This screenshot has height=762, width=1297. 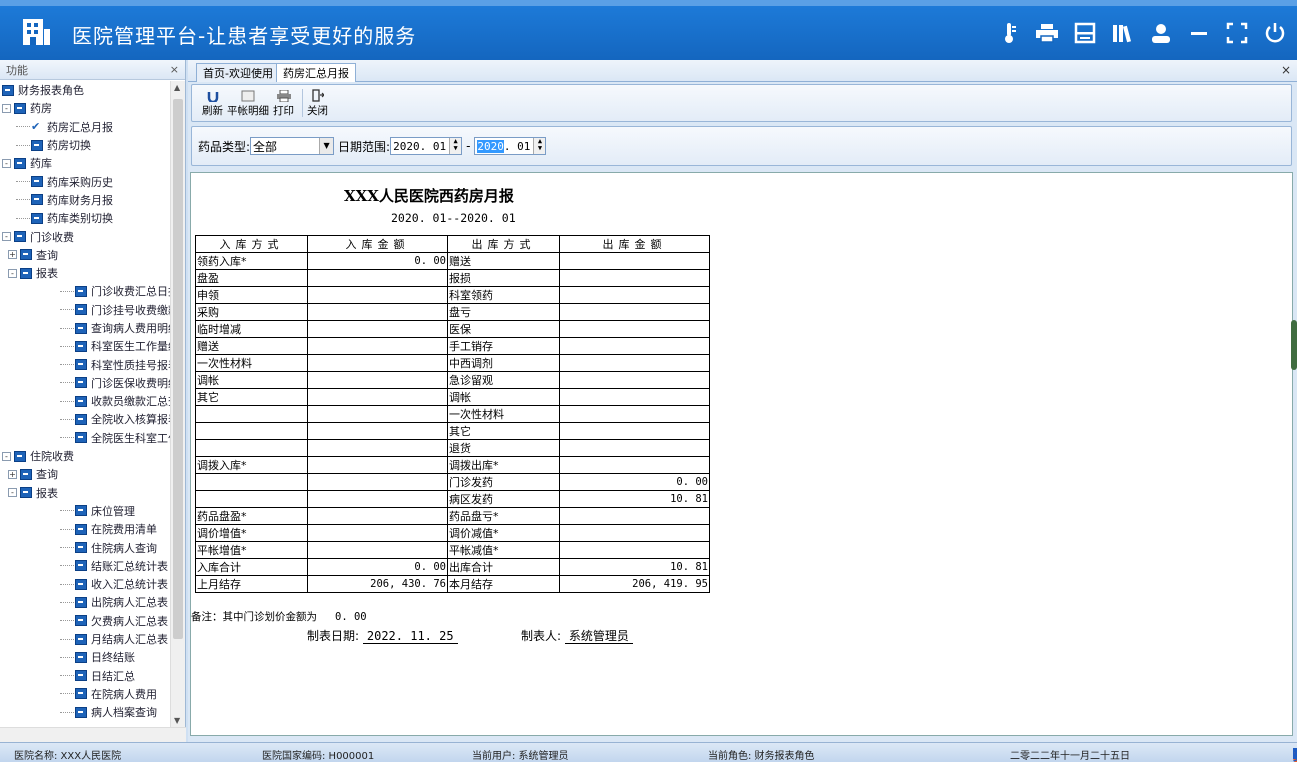 I want to click on scroll-down-icon: ▼, so click(x=177, y=720).